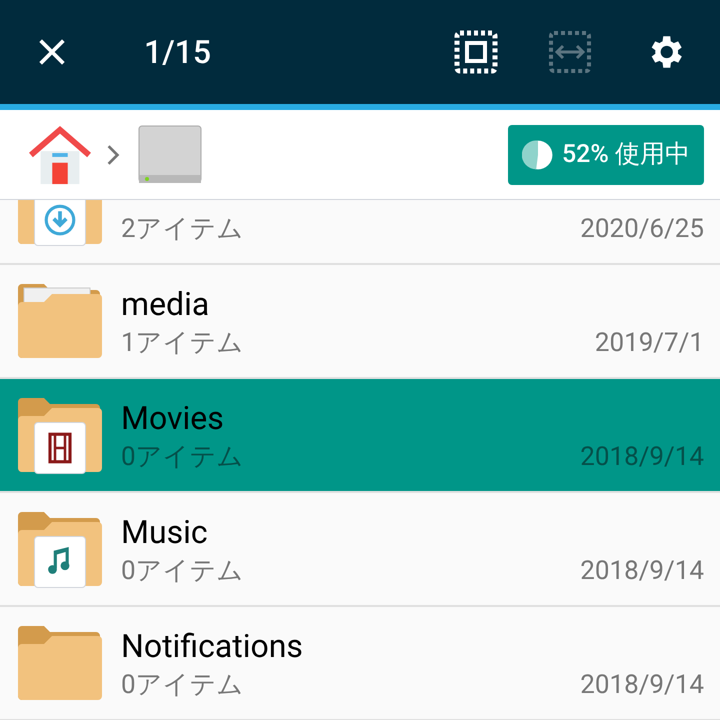 The height and width of the screenshot is (720, 720). I want to click on storage-badge: 52% 使用中, so click(606, 154).